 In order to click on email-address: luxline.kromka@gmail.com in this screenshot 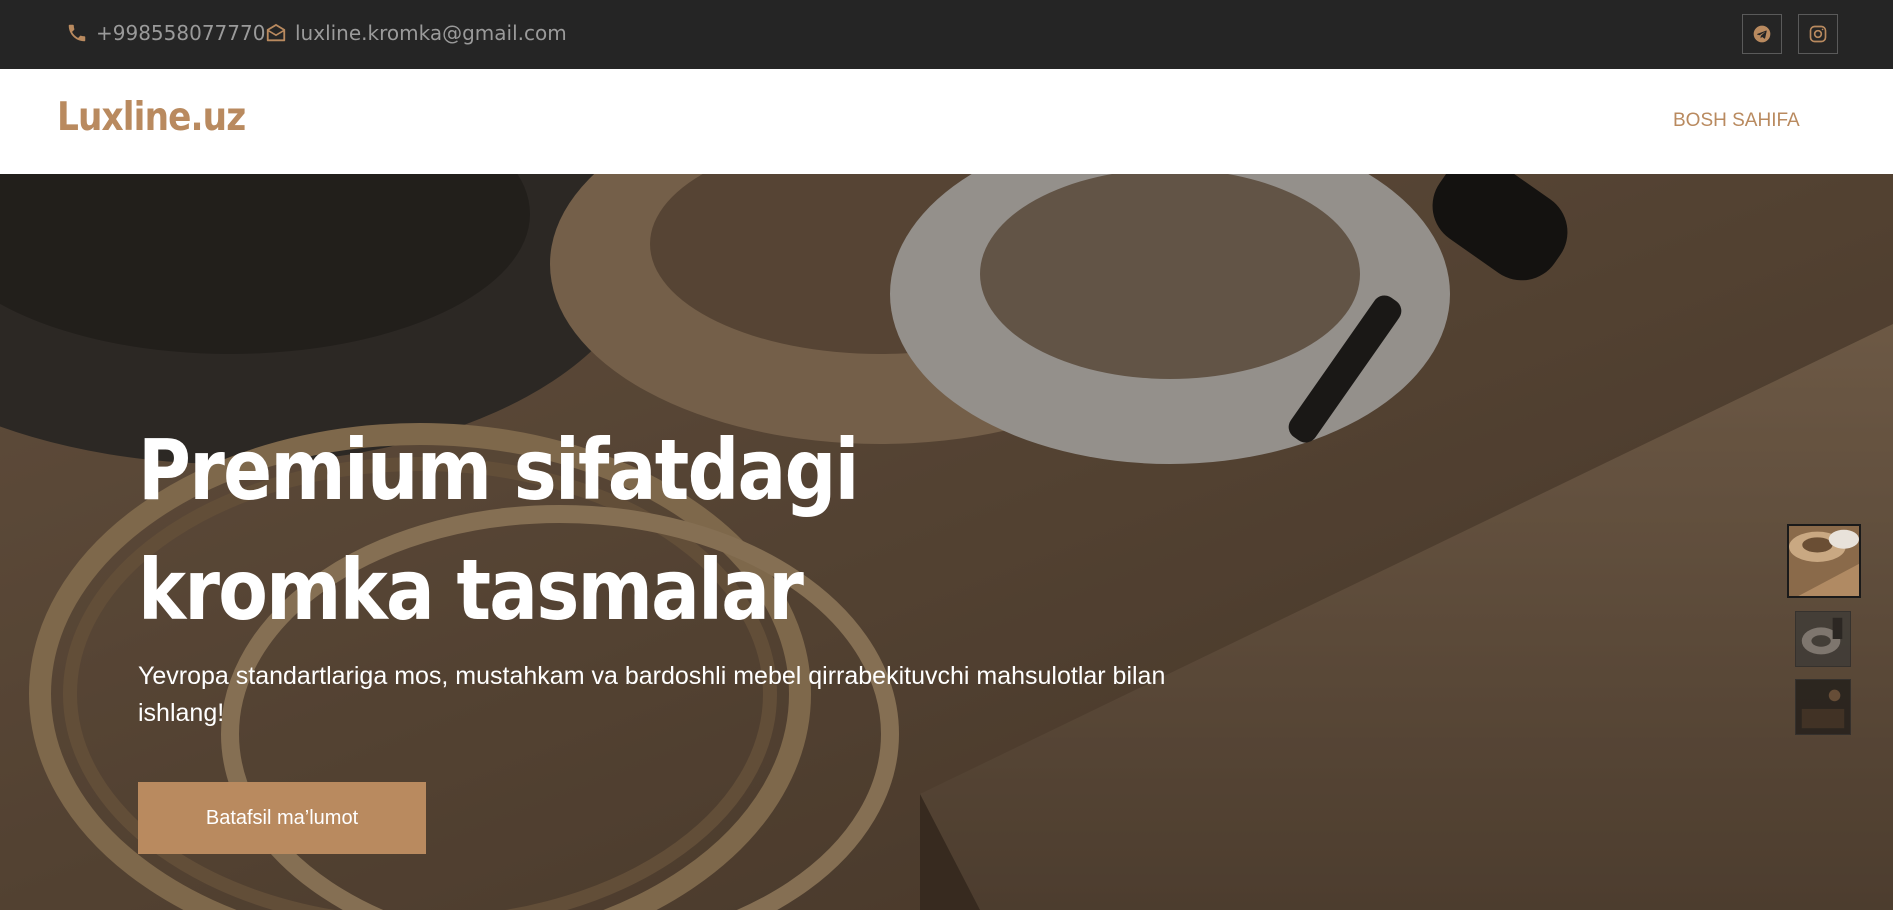, I will do `click(431, 33)`.